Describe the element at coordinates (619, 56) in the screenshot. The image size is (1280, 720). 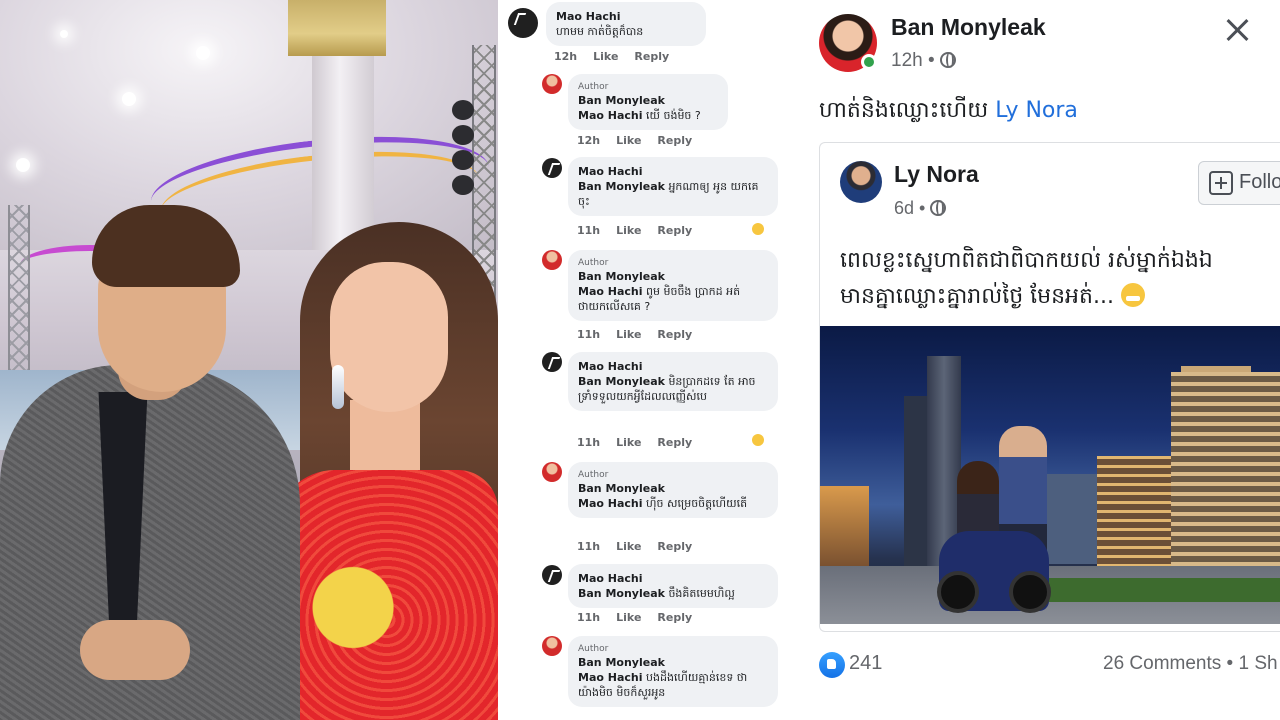
I see `comment-actions: 12h Like Reply` at that location.